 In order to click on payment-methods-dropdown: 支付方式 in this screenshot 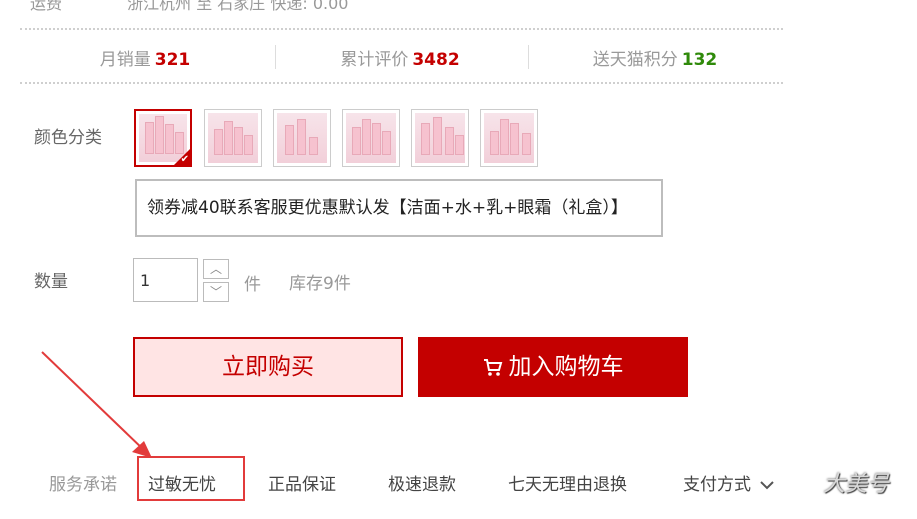, I will do `click(729, 482)`.